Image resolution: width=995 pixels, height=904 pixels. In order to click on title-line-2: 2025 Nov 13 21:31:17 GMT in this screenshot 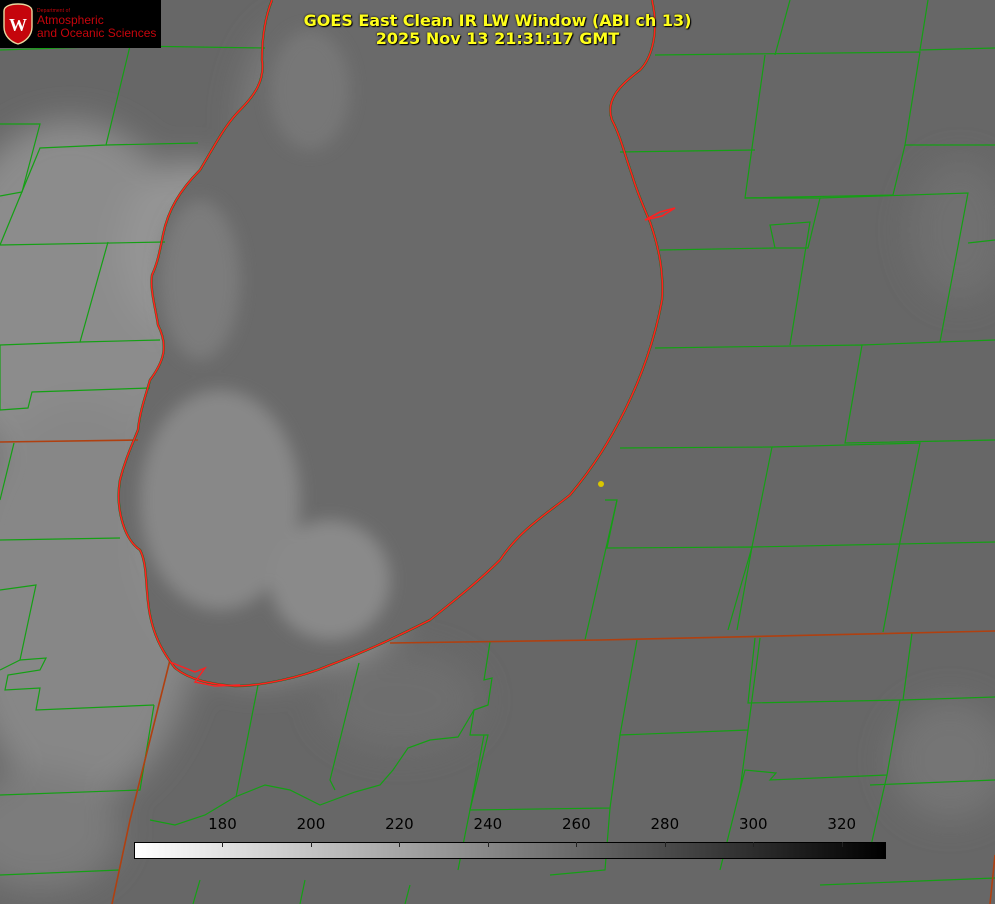, I will do `click(497, 38)`.